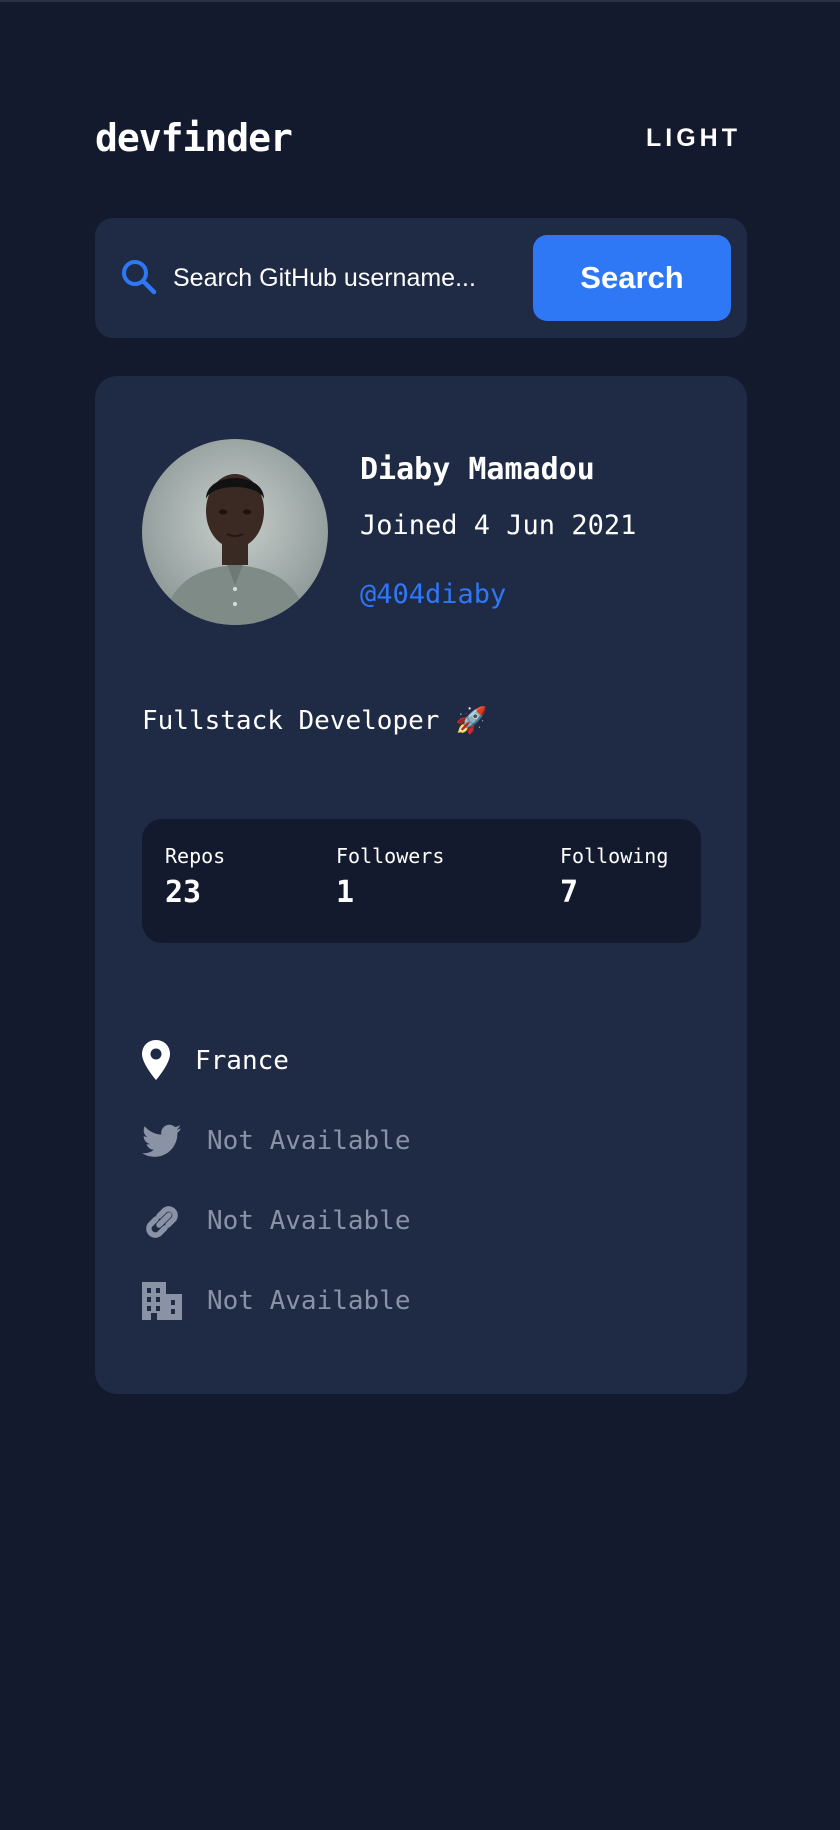 The height and width of the screenshot is (1830, 840). What do you see at coordinates (309, 1141) in the screenshot?
I see `link-text-twitter: Not Available` at bounding box center [309, 1141].